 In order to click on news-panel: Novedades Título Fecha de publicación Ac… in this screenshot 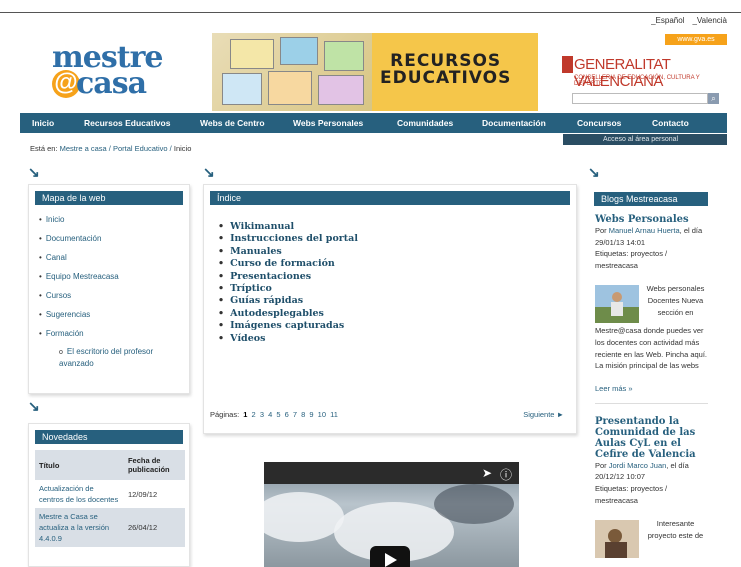, I will do `click(109, 495)`.